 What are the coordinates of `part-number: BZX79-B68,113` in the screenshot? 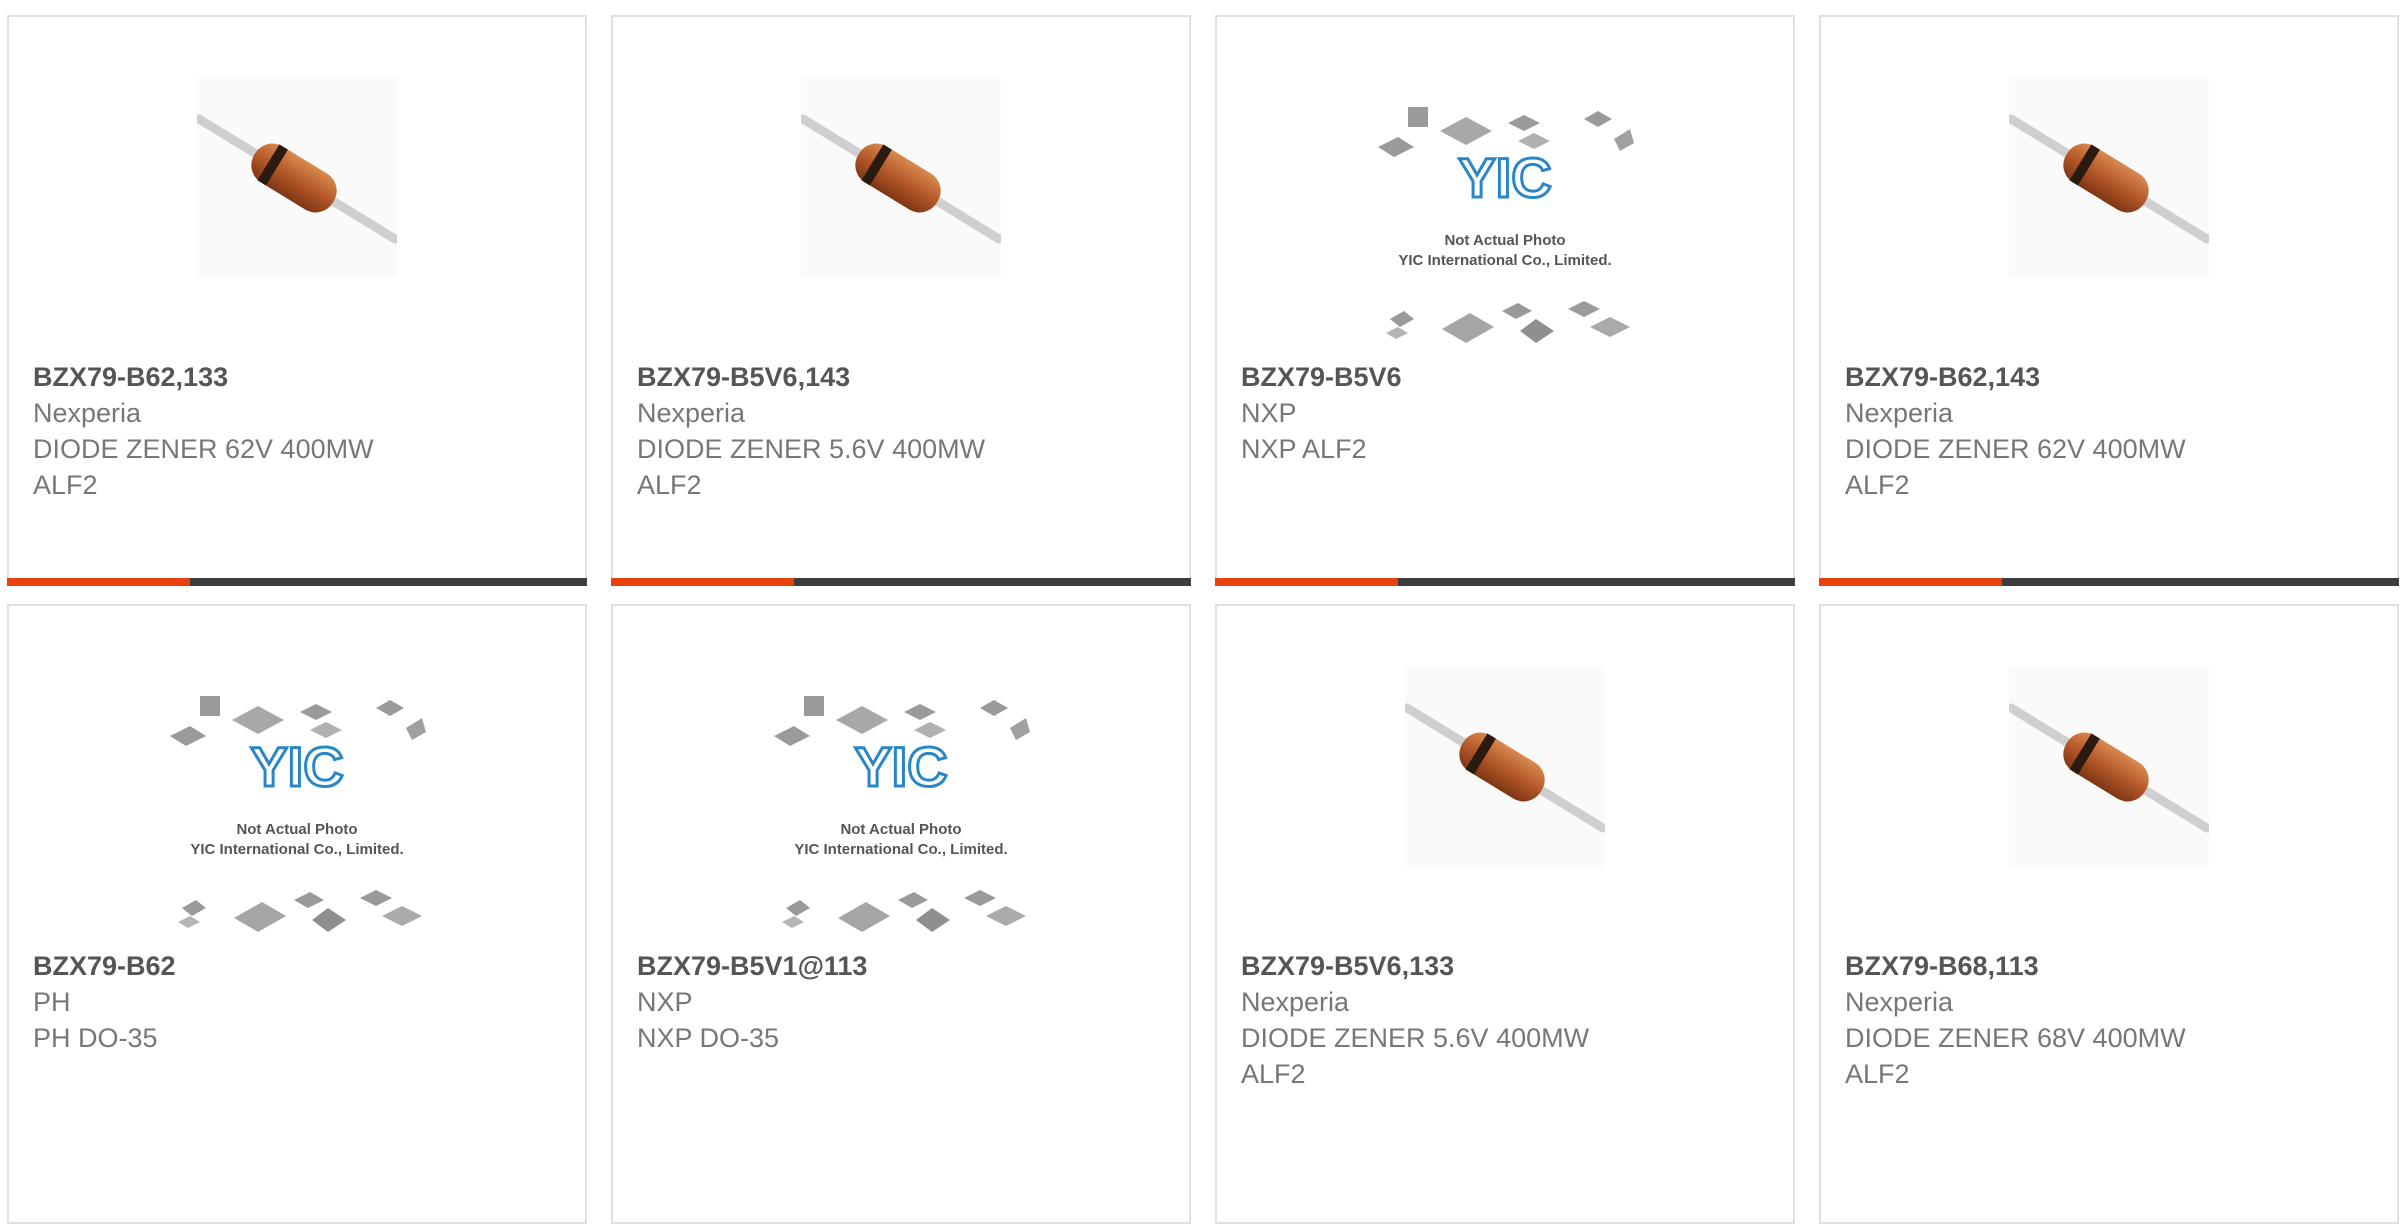 It's located at (2113, 966).